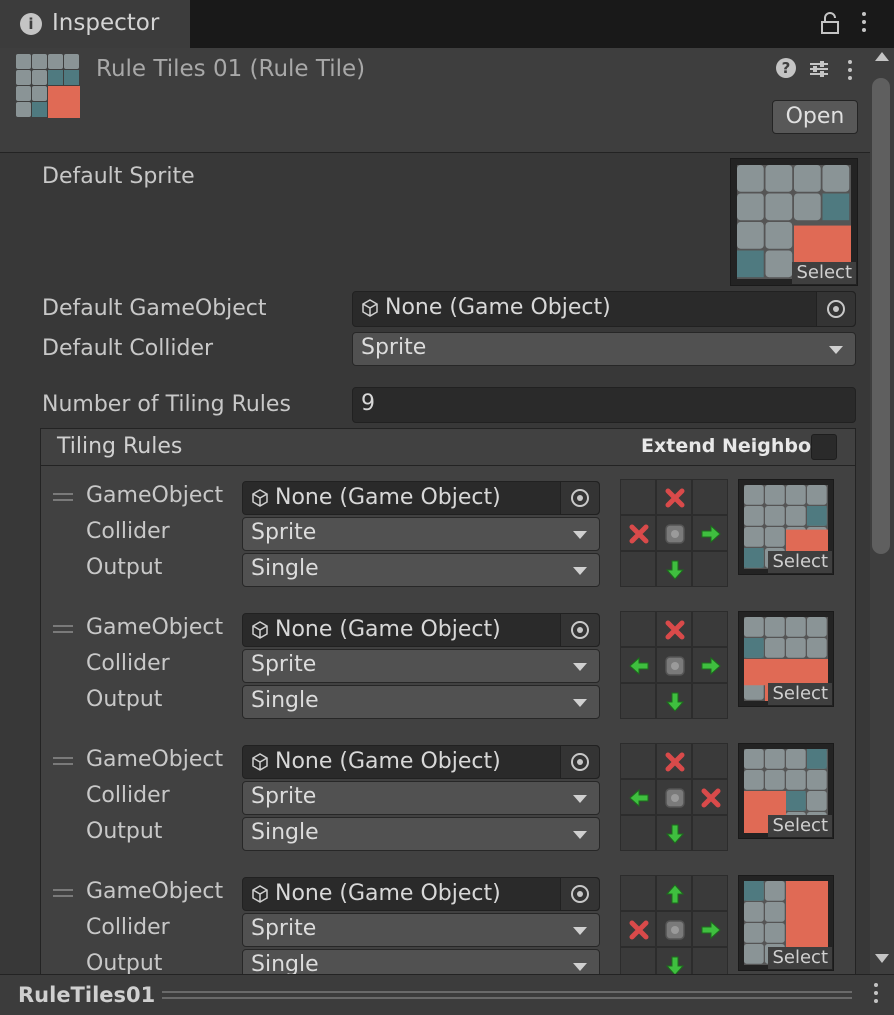 Image resolution: width=894 pixels, height=1015 pixels. I want to click on scroll-up-arrow-icon, so click(882, 56).